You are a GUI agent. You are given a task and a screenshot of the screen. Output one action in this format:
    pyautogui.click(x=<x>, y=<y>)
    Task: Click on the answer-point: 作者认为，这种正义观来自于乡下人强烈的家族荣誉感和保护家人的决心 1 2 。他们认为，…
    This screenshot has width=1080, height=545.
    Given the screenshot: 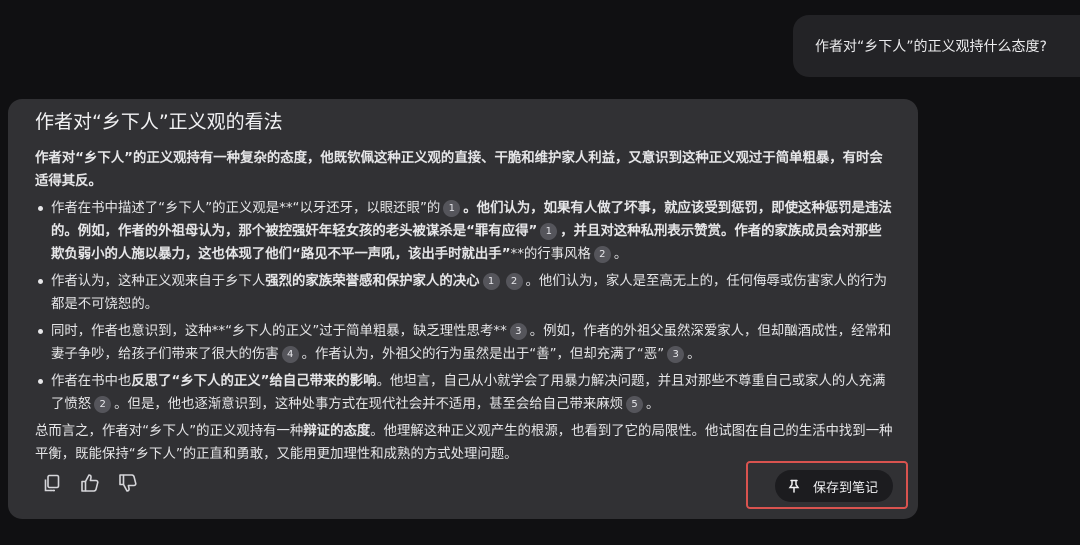 What is the action you would take?
    pyautogui.click(x=464, y=293)
    